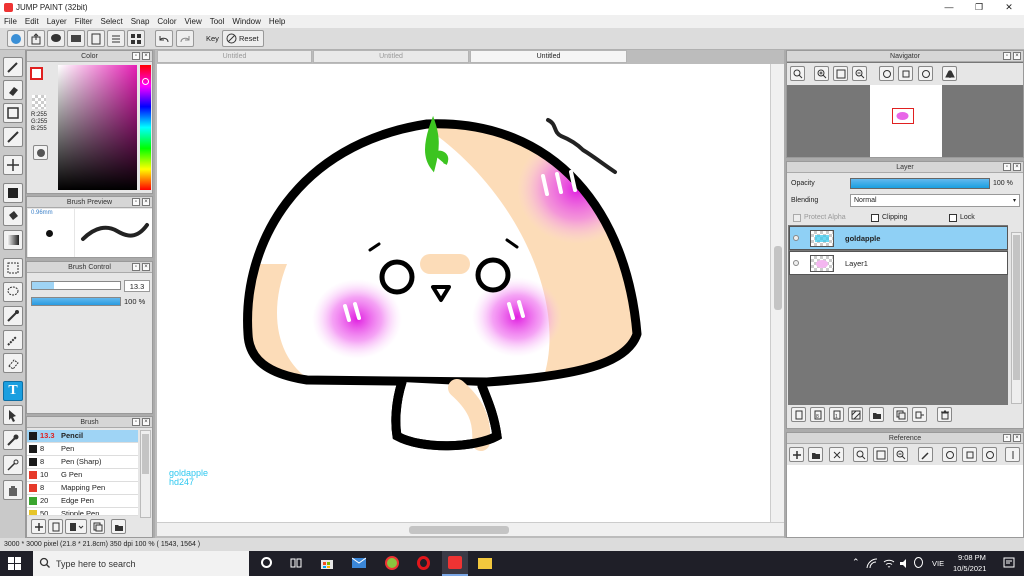  What do you see at coordinates (778, 278) in the screenshot?
I see `vertical-scroll-thumb` at bounding box center [778, 278].